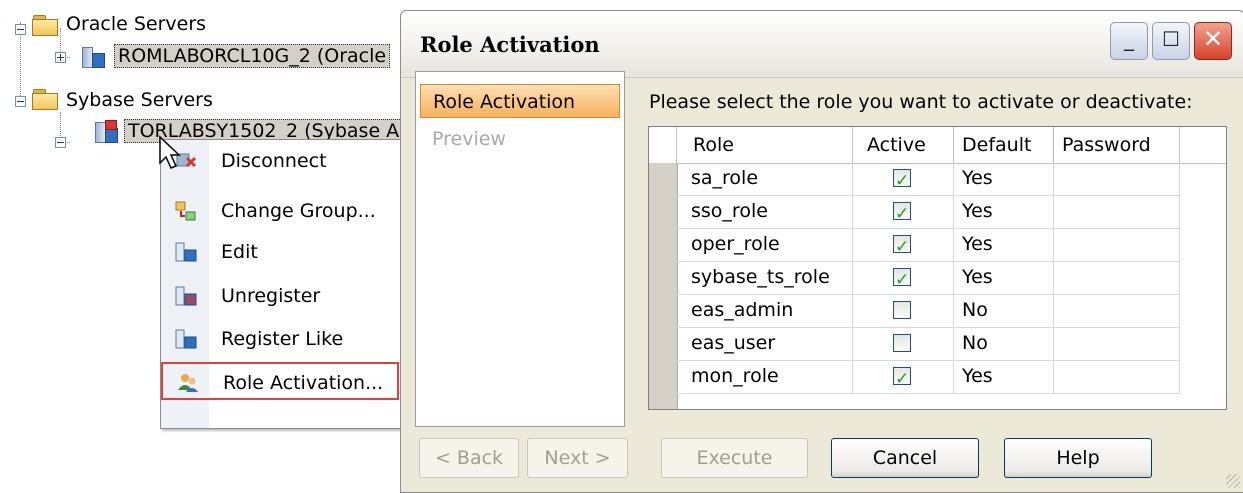 The image size is (1243, 493). Describe the element at coordinates (60, 57) in the screenshot. I see `expand-server-icon` at that location.